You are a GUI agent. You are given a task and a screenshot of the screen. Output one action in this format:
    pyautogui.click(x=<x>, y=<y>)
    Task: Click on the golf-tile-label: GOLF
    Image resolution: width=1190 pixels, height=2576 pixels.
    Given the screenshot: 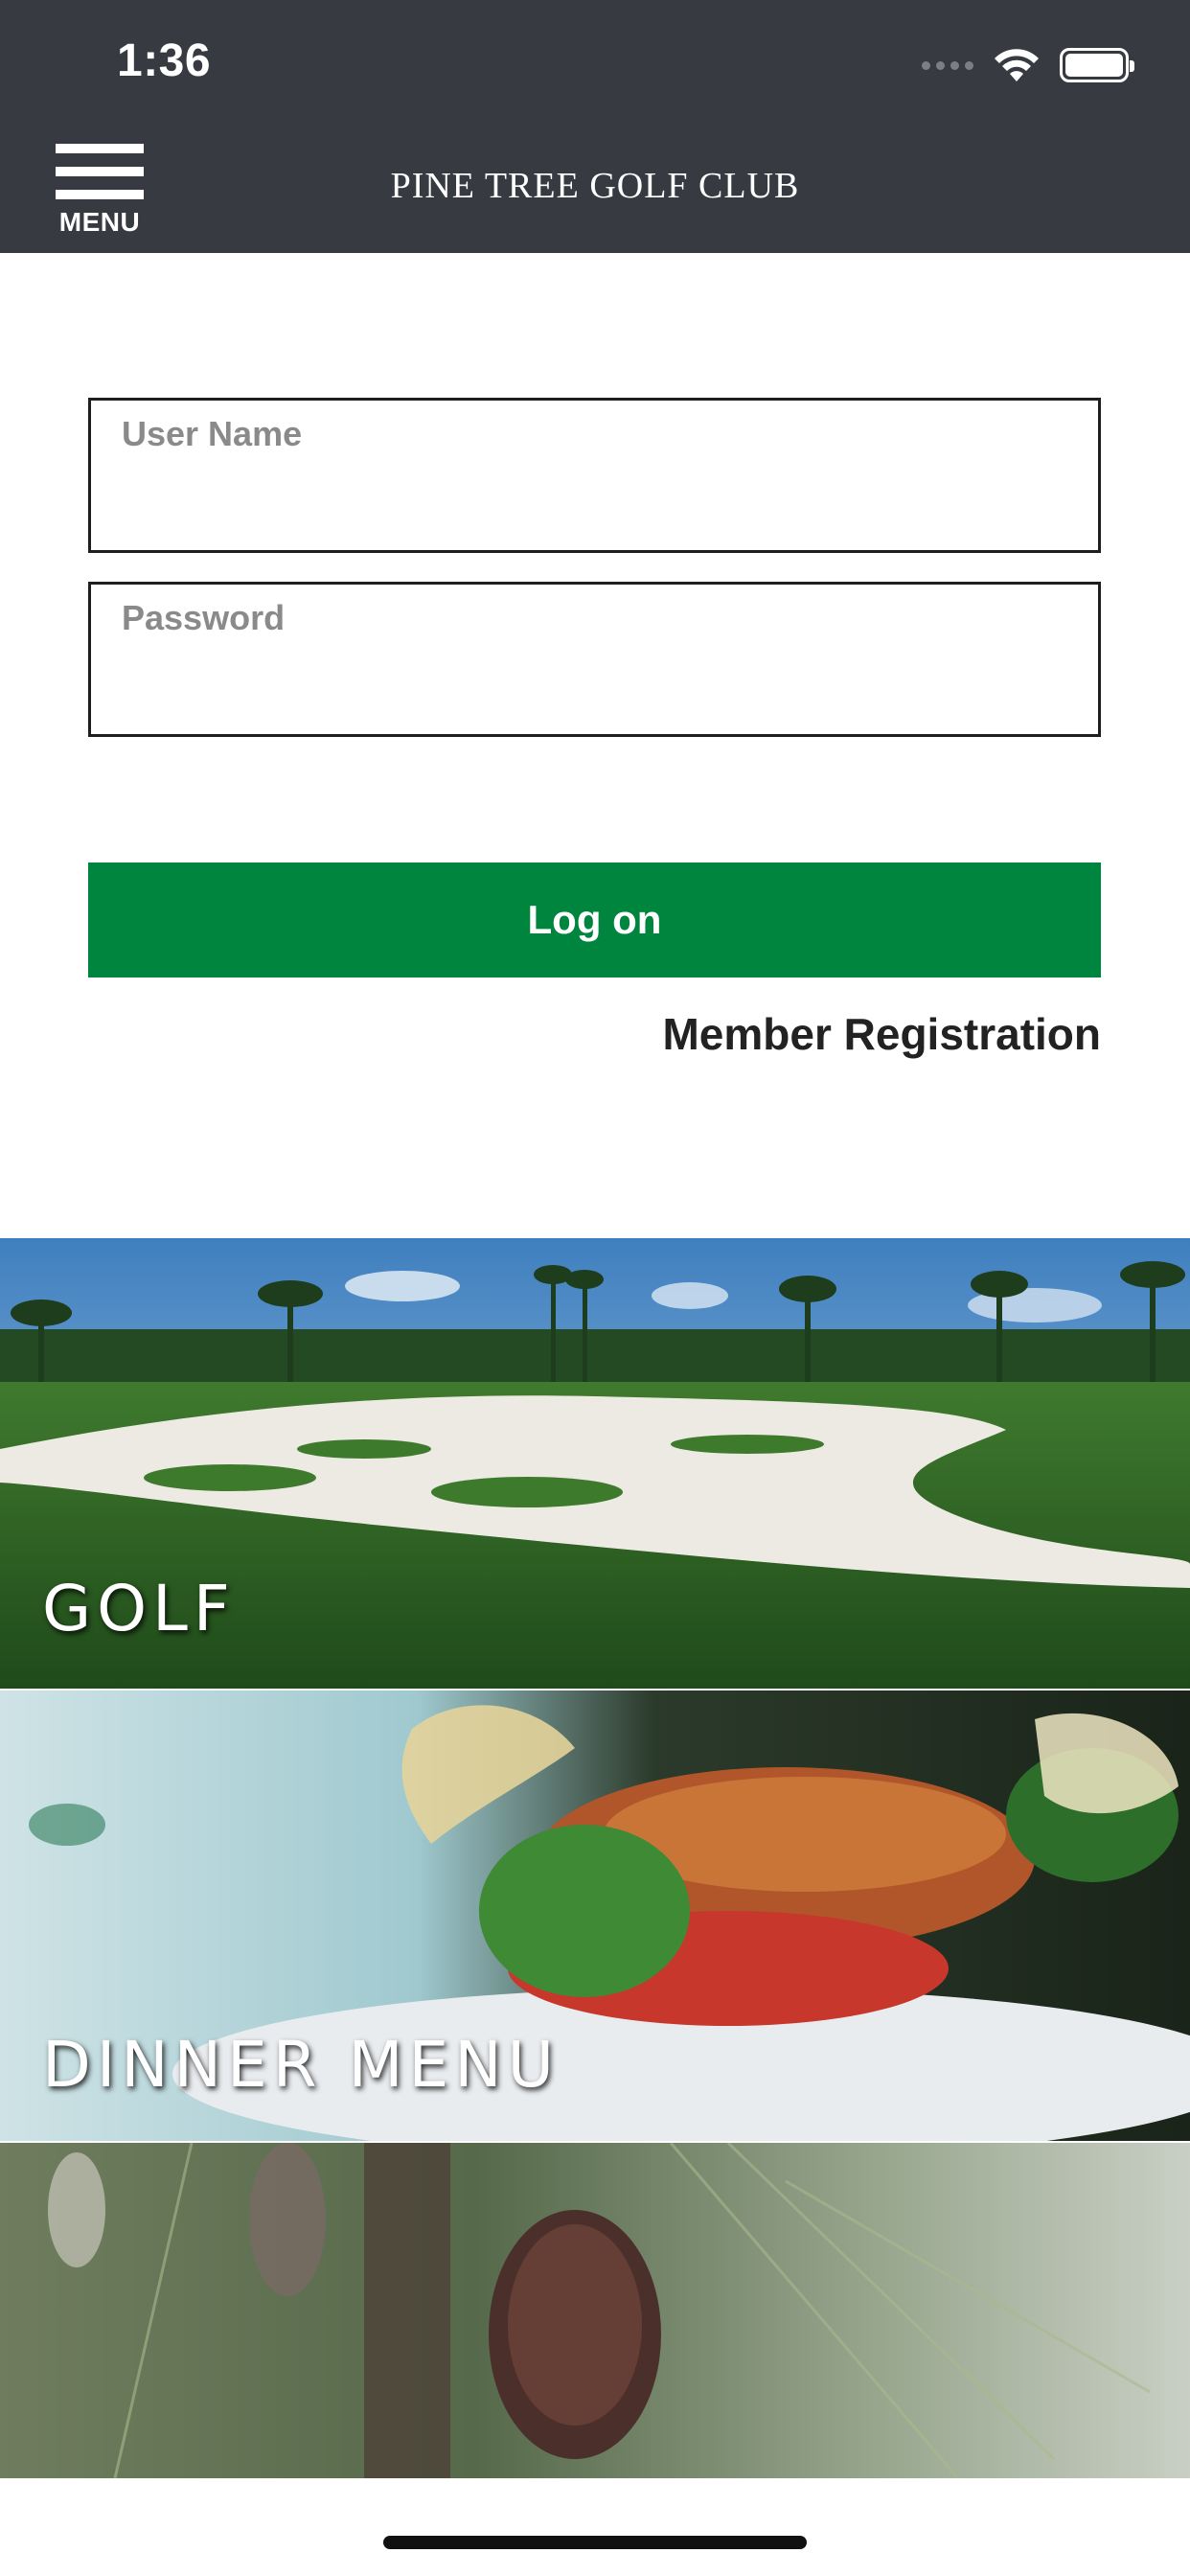 What is the action you would take?
    pyautogui.click(x=139, y=1608)
    